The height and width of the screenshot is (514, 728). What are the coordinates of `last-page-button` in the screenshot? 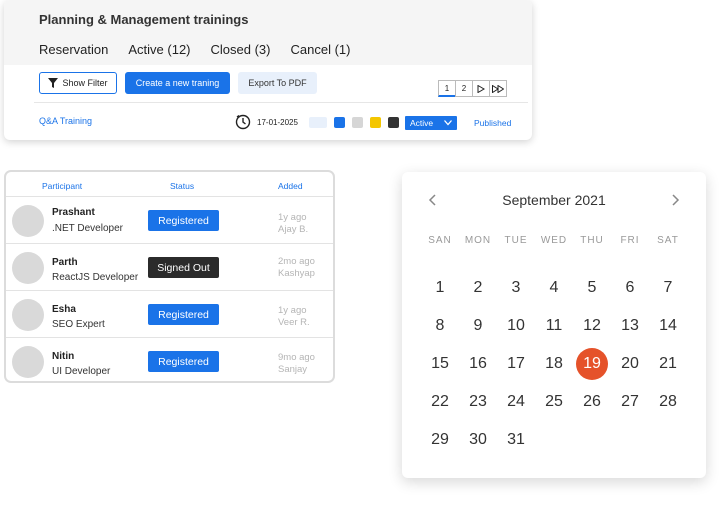 It's located at (498, 88).